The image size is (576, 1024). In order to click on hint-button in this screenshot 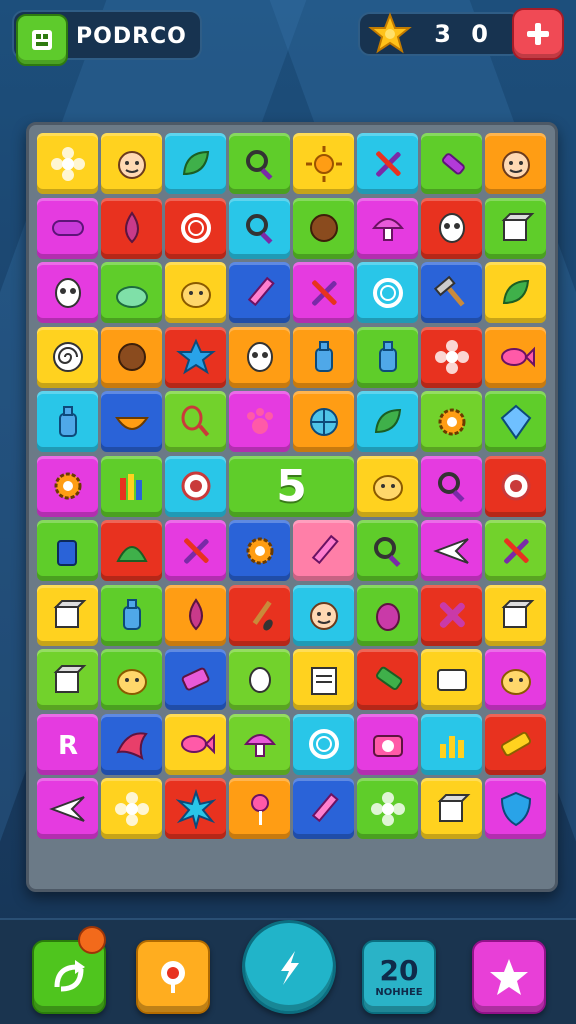, I will do `click(173, 977)`.